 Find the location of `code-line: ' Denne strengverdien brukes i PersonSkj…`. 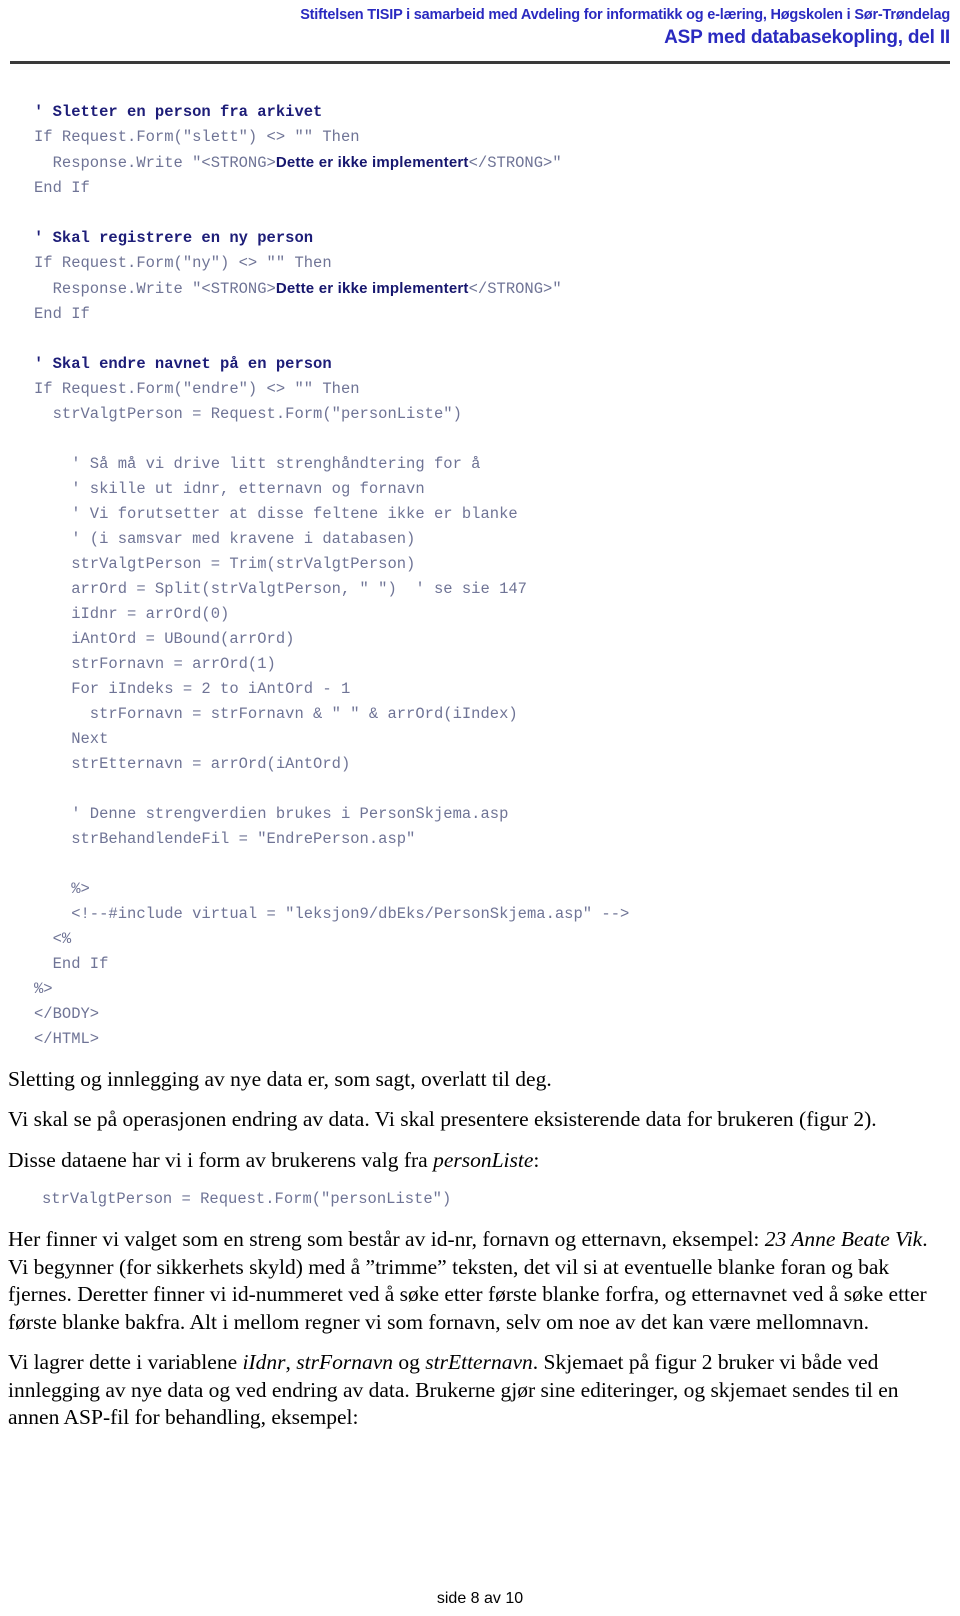

code-line: ' Denne strengverdien brukes i PersonSkj… is located at coordinates (271, 813).